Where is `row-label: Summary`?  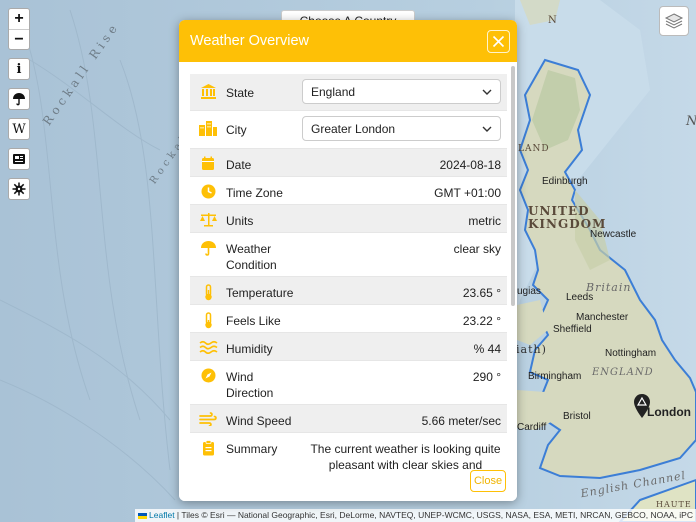 row-label: Summary is located at coordinates (252, 449).